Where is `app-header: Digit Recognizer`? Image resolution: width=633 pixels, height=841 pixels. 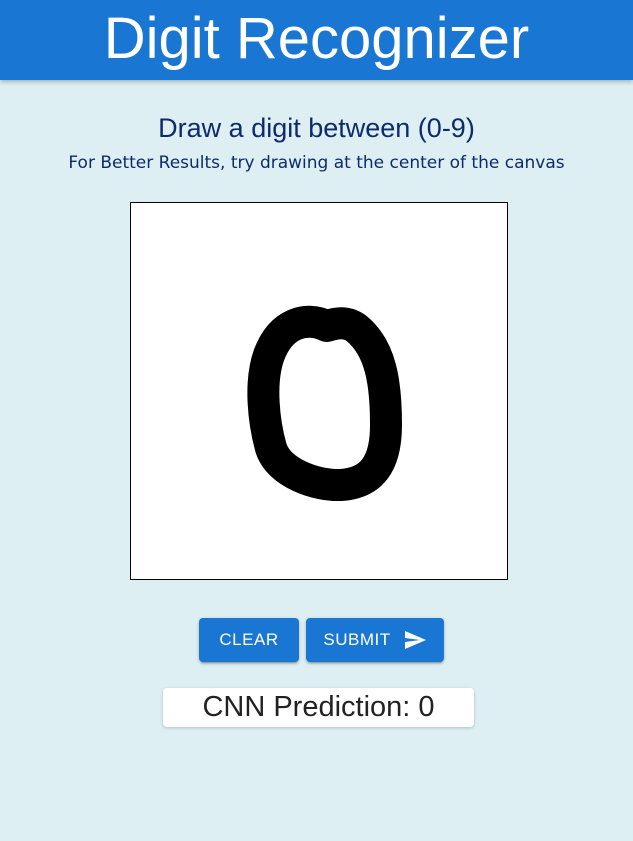 app-header: Digit Recognizer is located at coordinates (316, 40).